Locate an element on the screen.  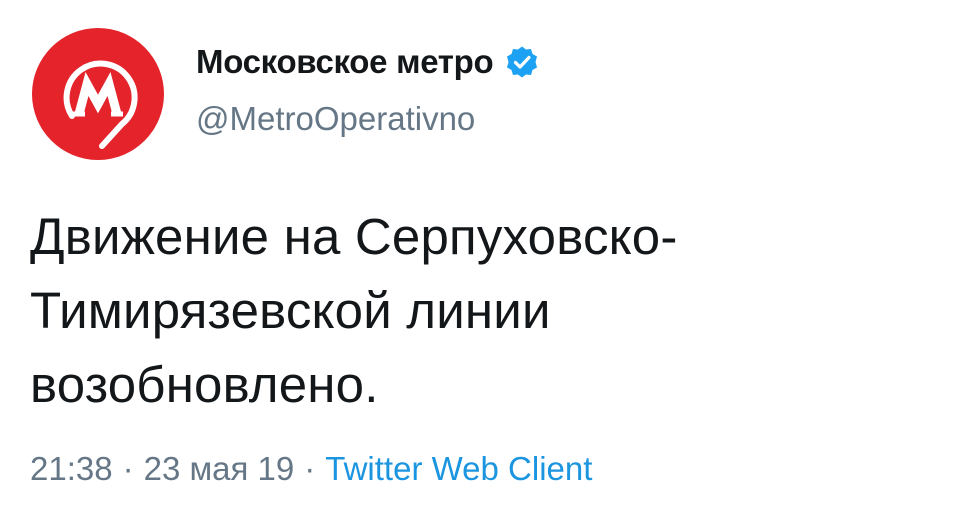
display-name: Московское метро is located at coordinates (345, 62).